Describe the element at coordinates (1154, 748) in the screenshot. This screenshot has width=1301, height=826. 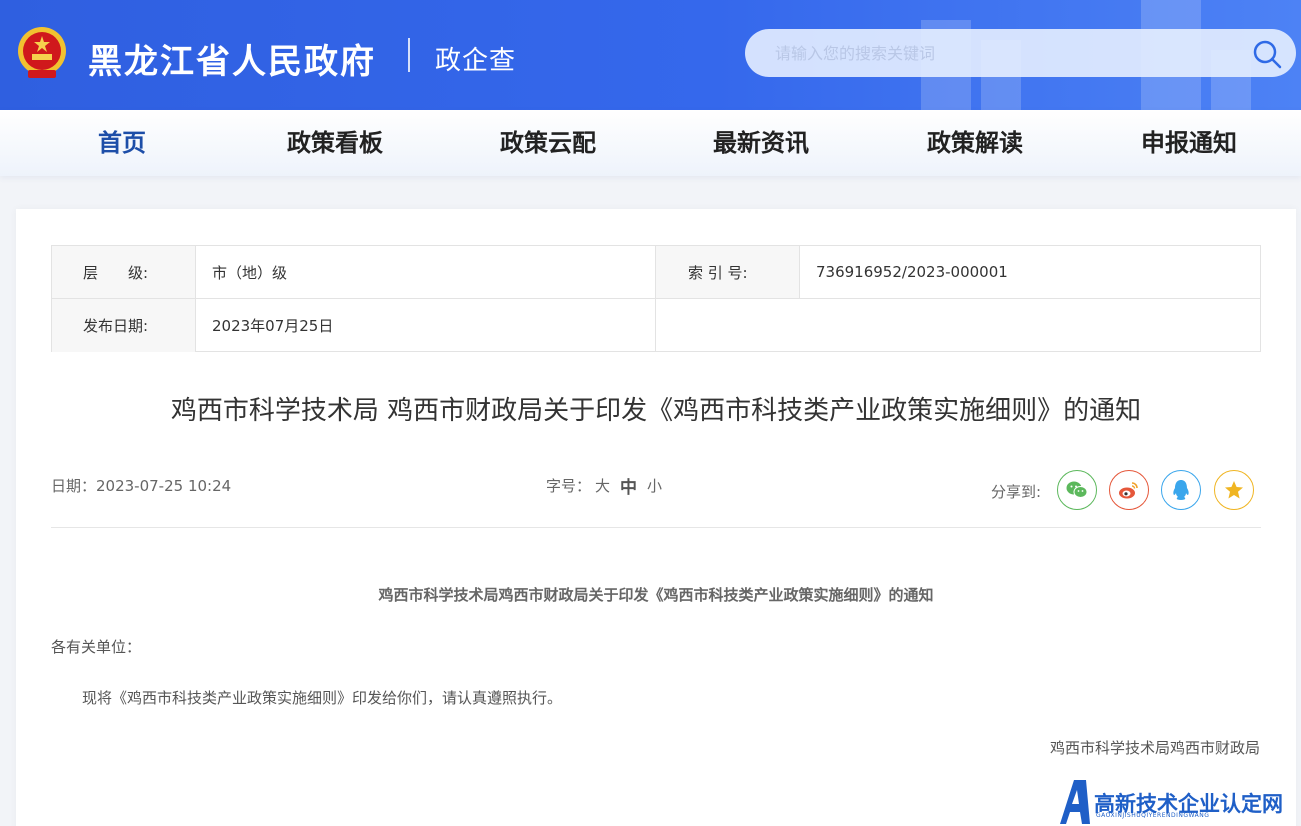
I see `signature: 鸡西市科学技术局鸡西市财政局` at that location.